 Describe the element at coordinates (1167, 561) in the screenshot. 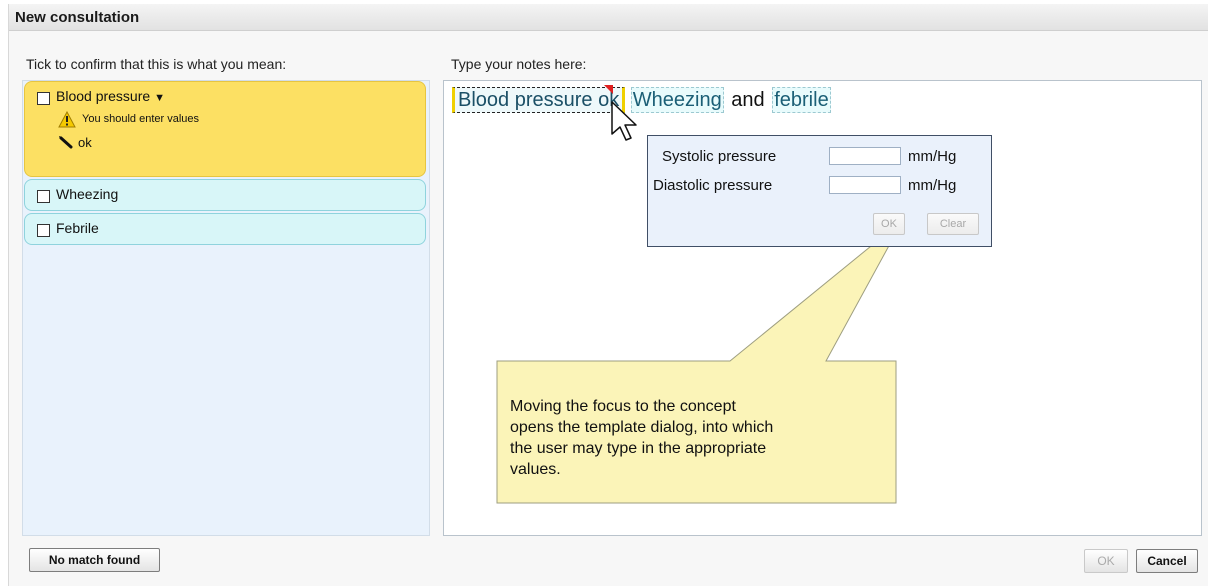

I see `cancel-button: Cancel` at that location.